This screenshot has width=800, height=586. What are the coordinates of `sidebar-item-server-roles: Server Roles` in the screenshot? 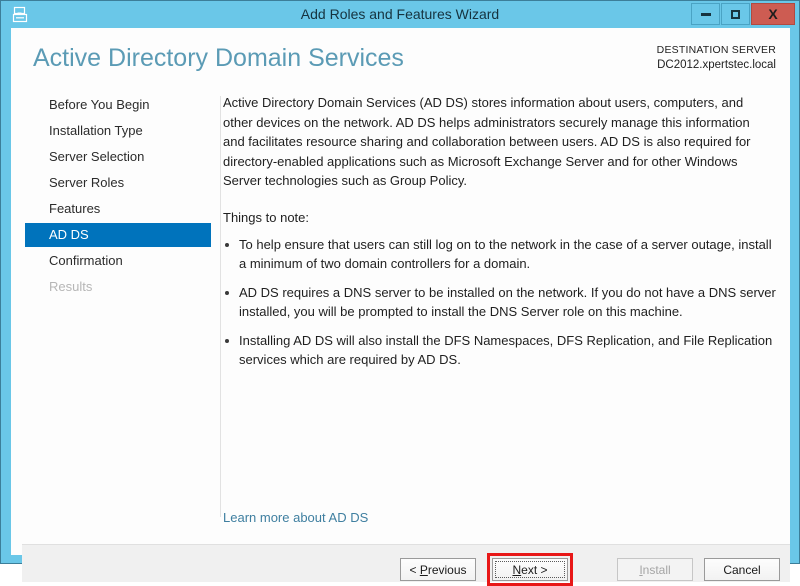 It's located at (111, 183).